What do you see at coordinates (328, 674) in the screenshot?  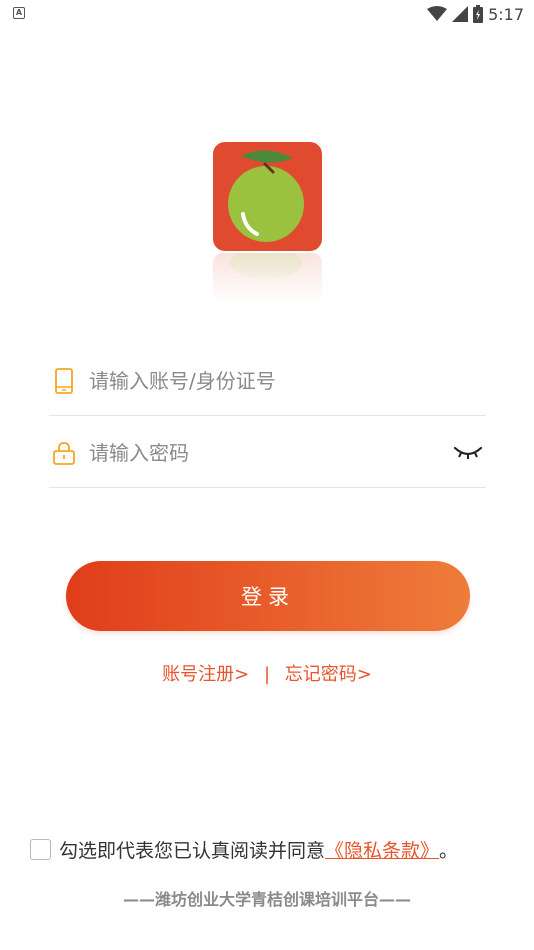 I see `forgot-password-link: 忘记密码>` at bounding box center [328, 674].